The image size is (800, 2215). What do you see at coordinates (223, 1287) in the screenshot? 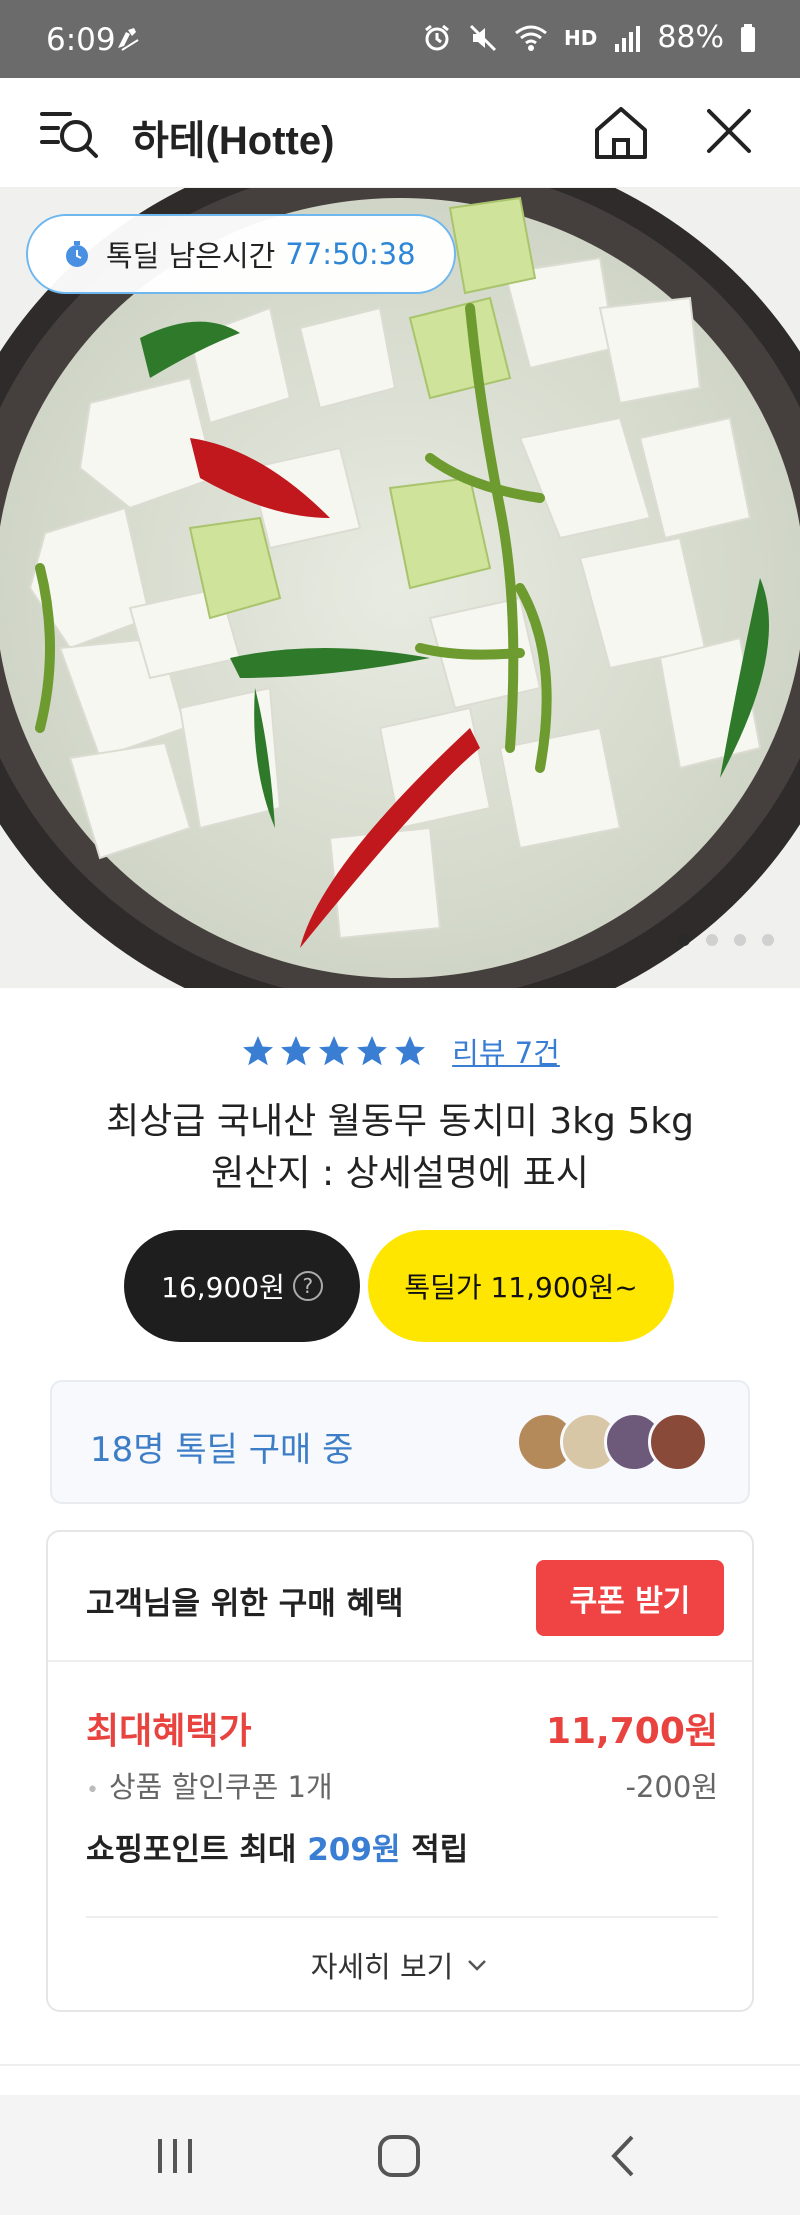
I see `regular-price: 16,900원` at bounding box center [223, 1287].